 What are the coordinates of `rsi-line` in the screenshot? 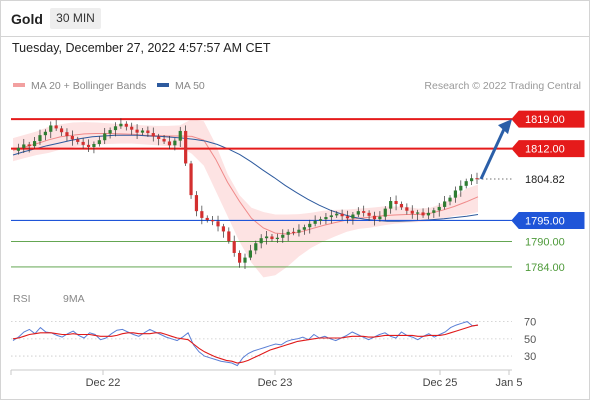 It's located at (245, 344).